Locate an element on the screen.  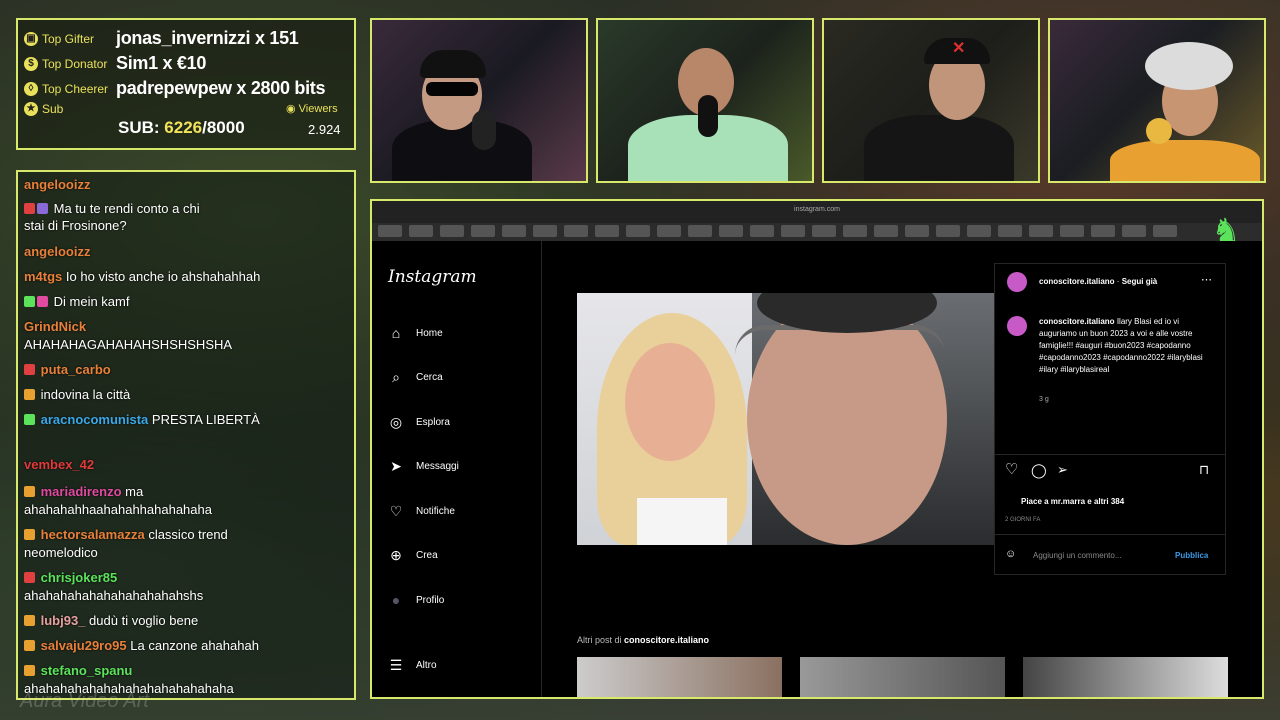
nav-messages: ➤ Messaggi is located at coordinates (423, 466).